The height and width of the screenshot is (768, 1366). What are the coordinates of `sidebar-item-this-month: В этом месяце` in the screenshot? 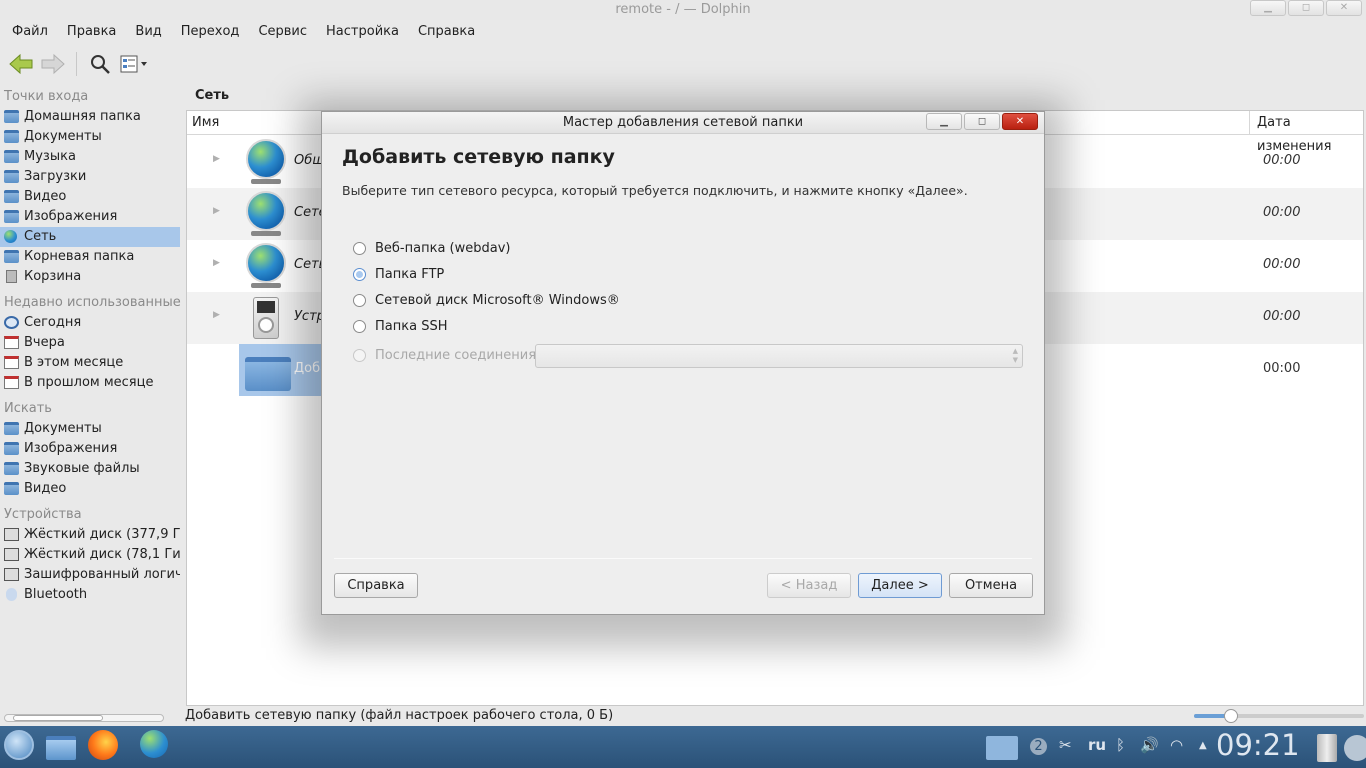 It's located at (90, 363).